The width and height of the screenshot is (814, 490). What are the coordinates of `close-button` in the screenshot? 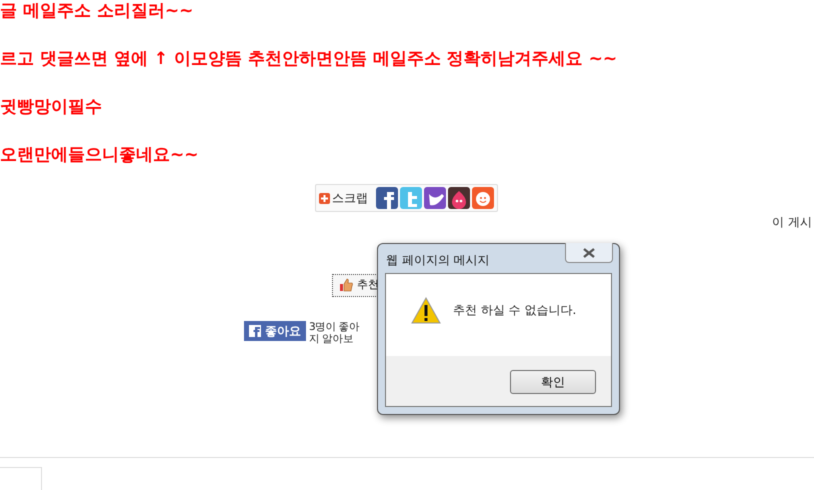 It's located at (589, 253).